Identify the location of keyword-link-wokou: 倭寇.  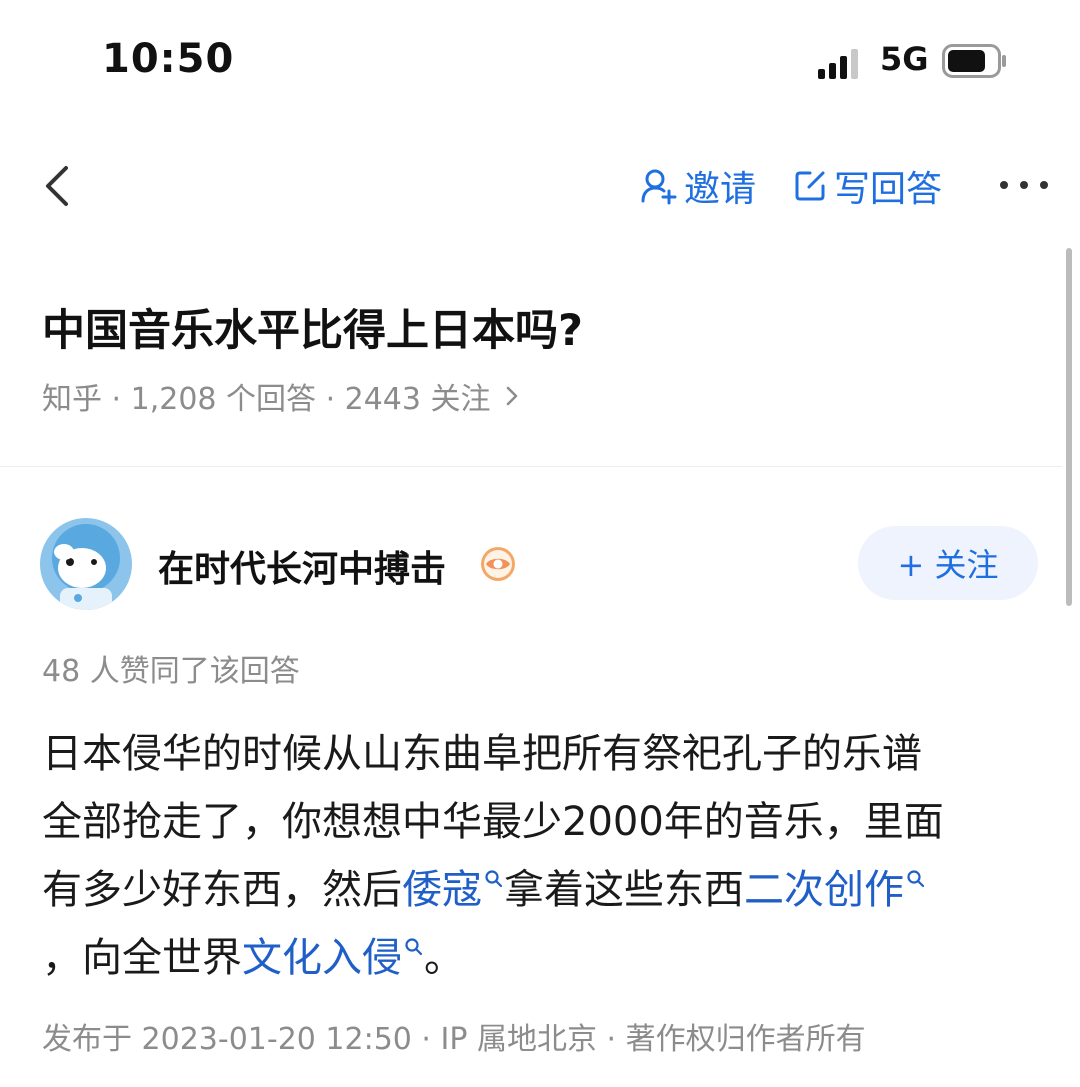
(453, 890).